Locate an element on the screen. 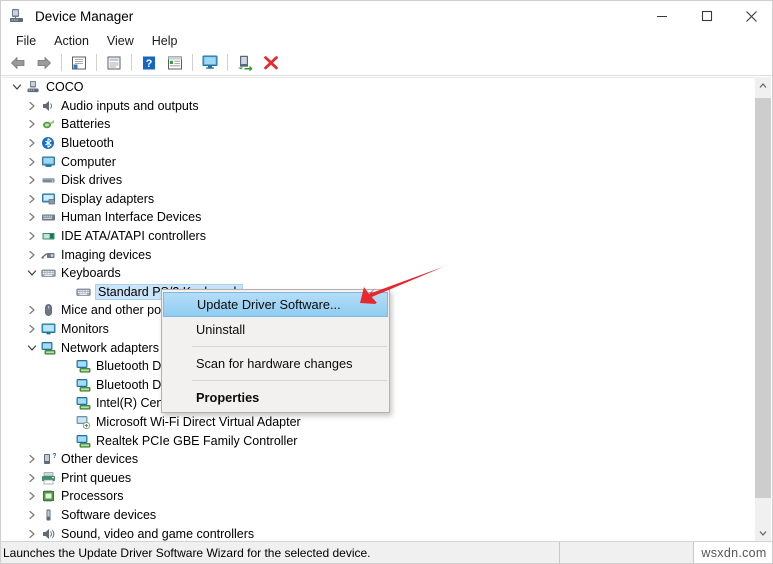 Image resolution: width=773 pixels, height=564 pixels. close-button is located at coordinates (750, 16).